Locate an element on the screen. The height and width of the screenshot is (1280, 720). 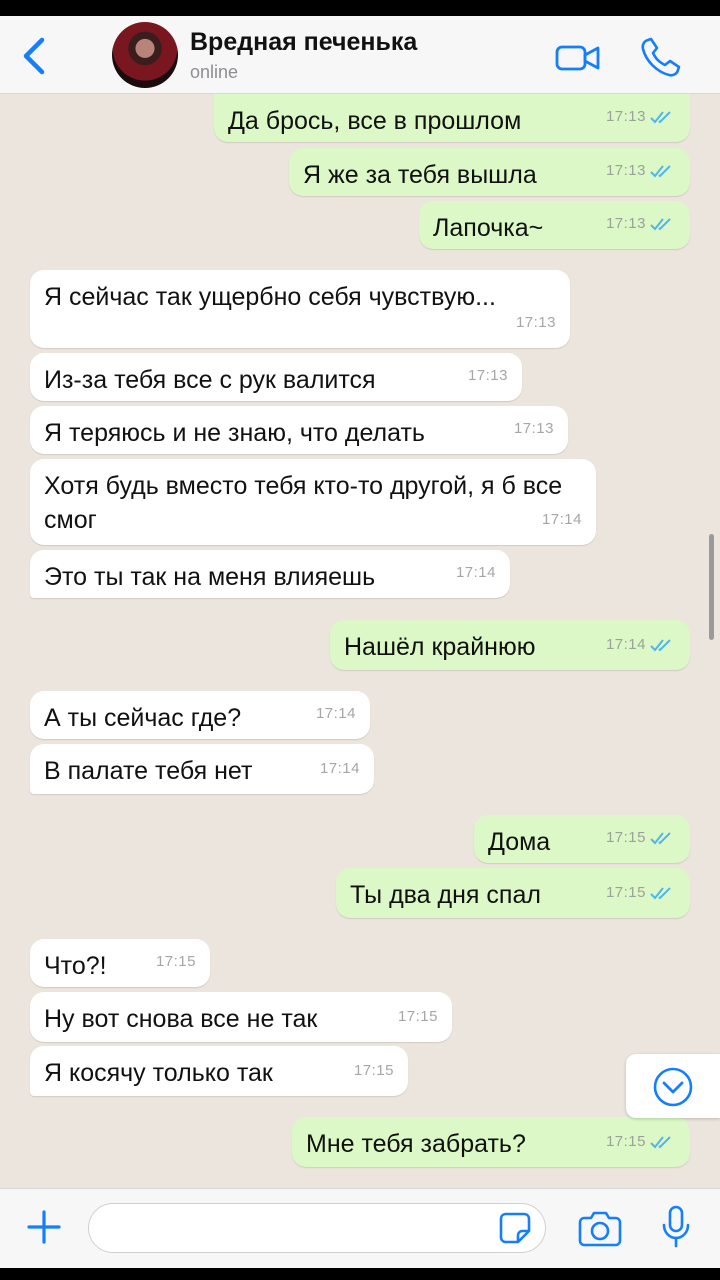
chat-header: Вредная печенька online is located at coordinates (360, 55).